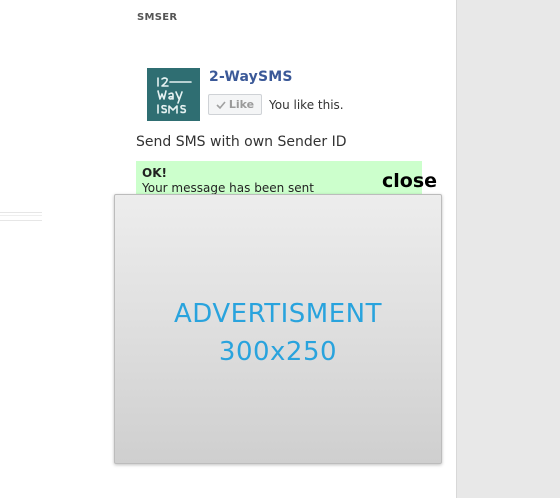 Image resolution: width=560 pixels, height=498 pixels. What do you see at coordinates (241, 104) in the screenshot?
I see `like-button-label: Like` at bounding box center [241, 104].